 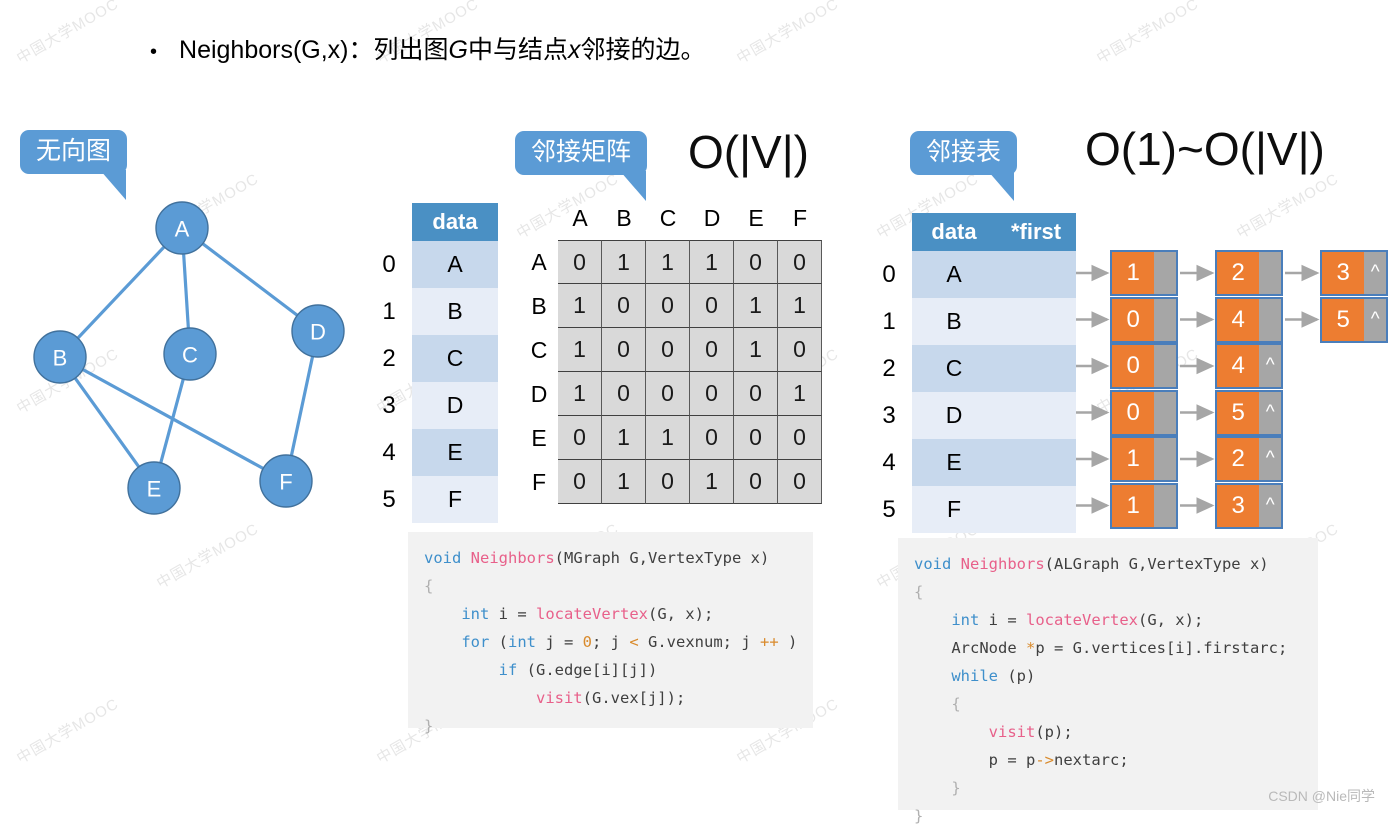 What do you see at coordinates (954, 232) in the screenshot?
I see `data-column-header: data` at bounding box center [954, 232].